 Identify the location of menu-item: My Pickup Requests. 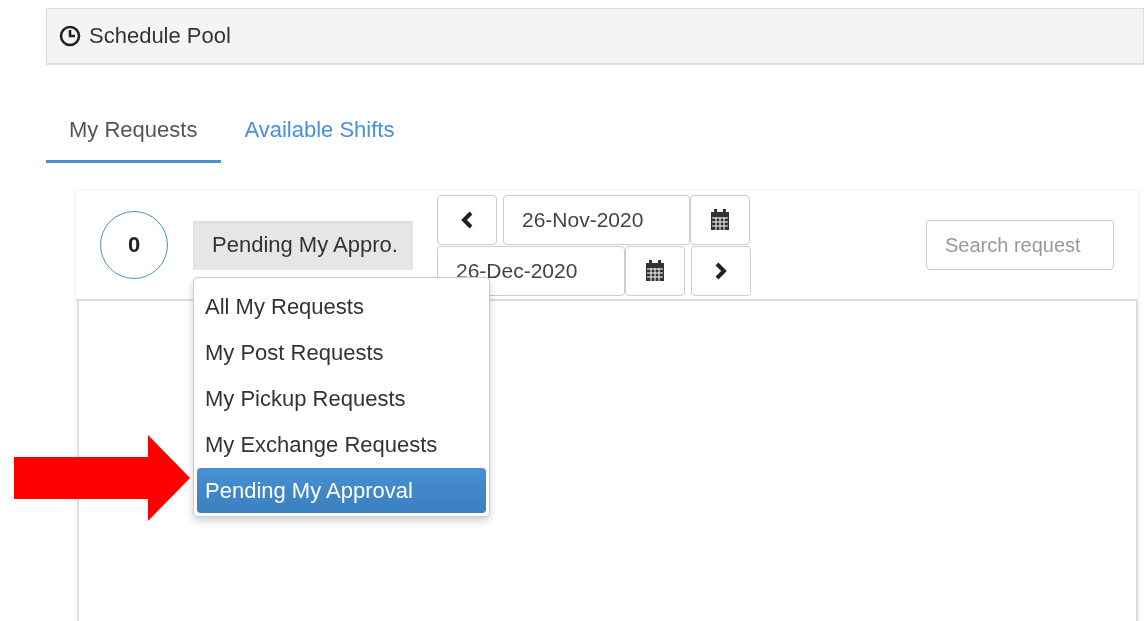
(341, 399).